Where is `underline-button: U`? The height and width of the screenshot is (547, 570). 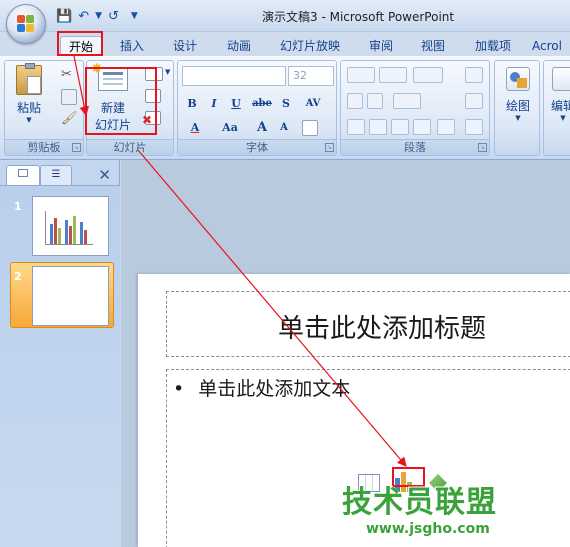
underline-button: U is located at coordinates (236, 104).